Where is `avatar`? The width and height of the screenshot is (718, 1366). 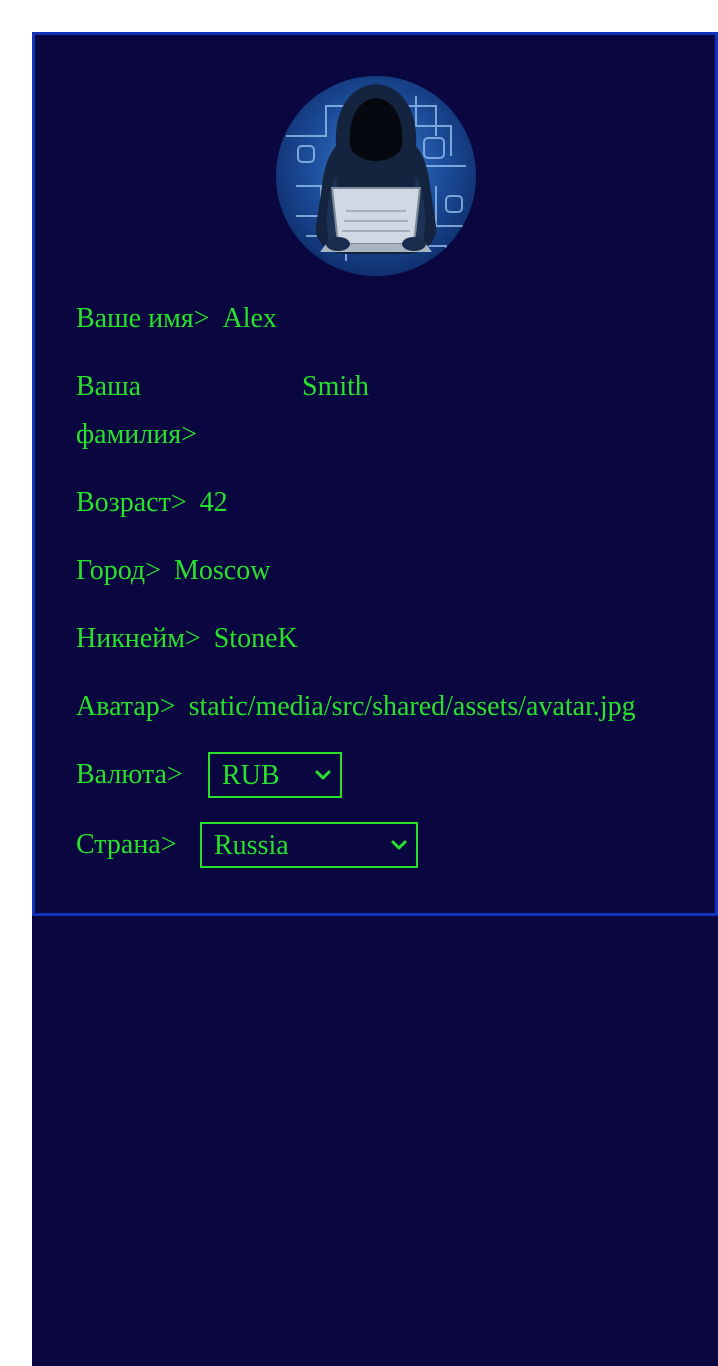 avatar is located at coordinates (376, 176).